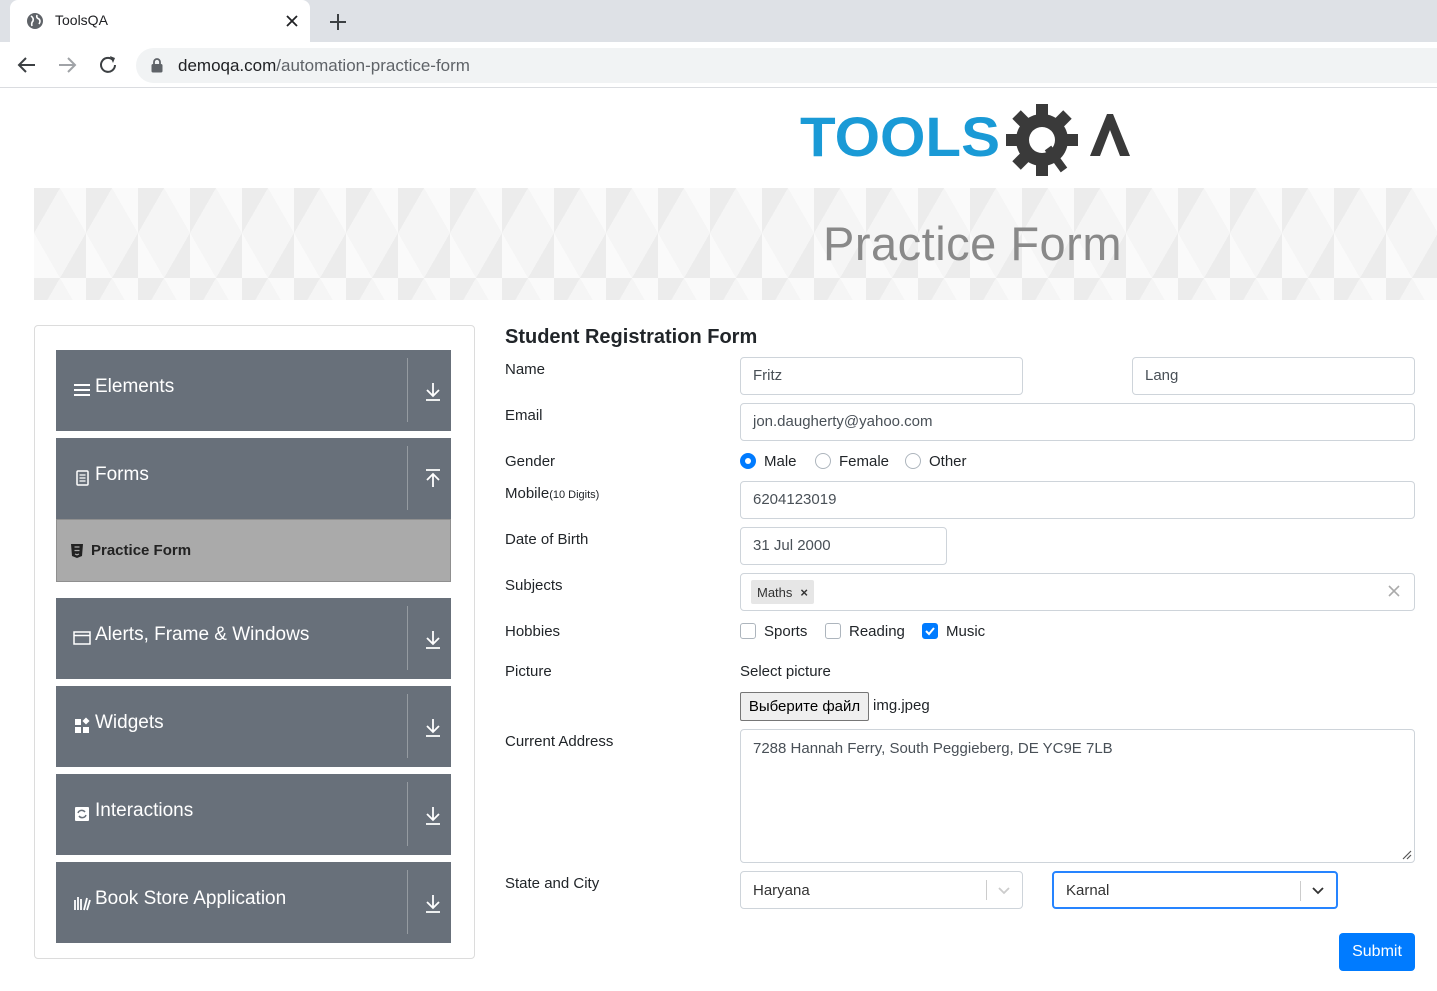 The height and width of the screenshot is (991, 1437). What do you see at coordinates (823, 461) in the screenshot?
I see `gender-female-radio` at bounding box center [823, 461].